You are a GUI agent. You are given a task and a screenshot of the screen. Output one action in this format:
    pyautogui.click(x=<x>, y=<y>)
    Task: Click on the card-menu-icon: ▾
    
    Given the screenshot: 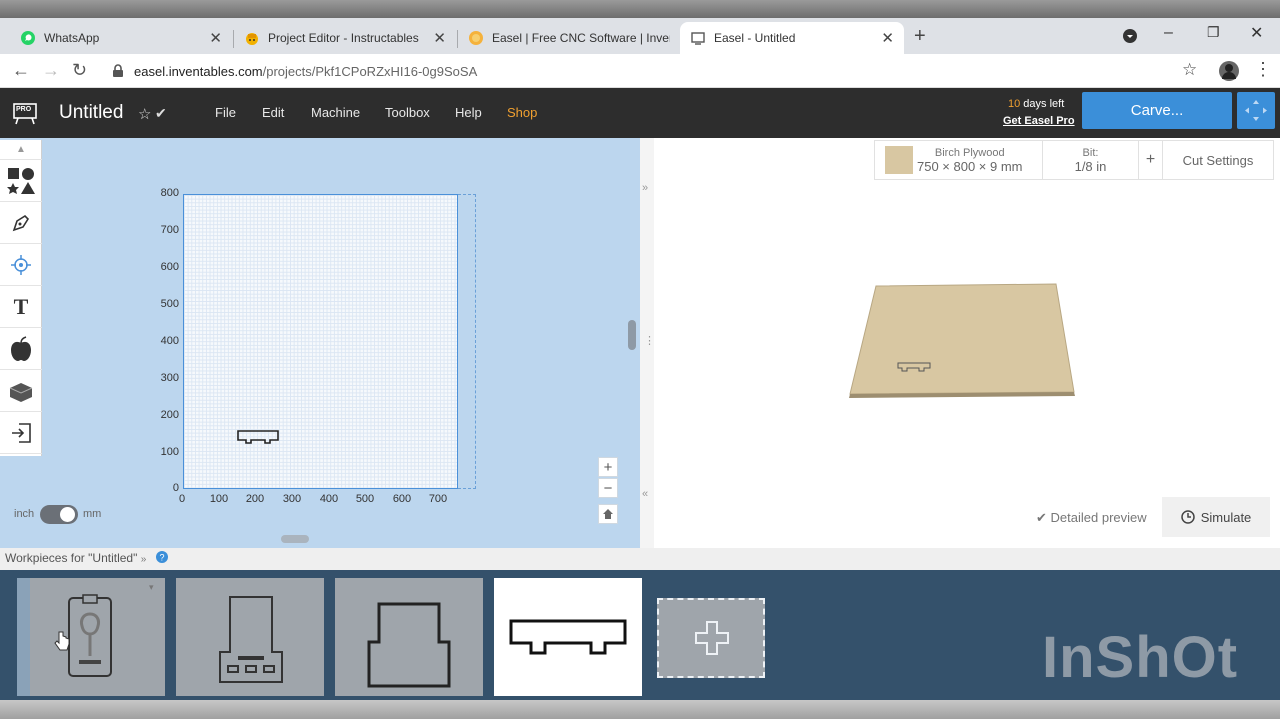 What is the action you would take?
    pyautogui.click(x=151, y=587)
    